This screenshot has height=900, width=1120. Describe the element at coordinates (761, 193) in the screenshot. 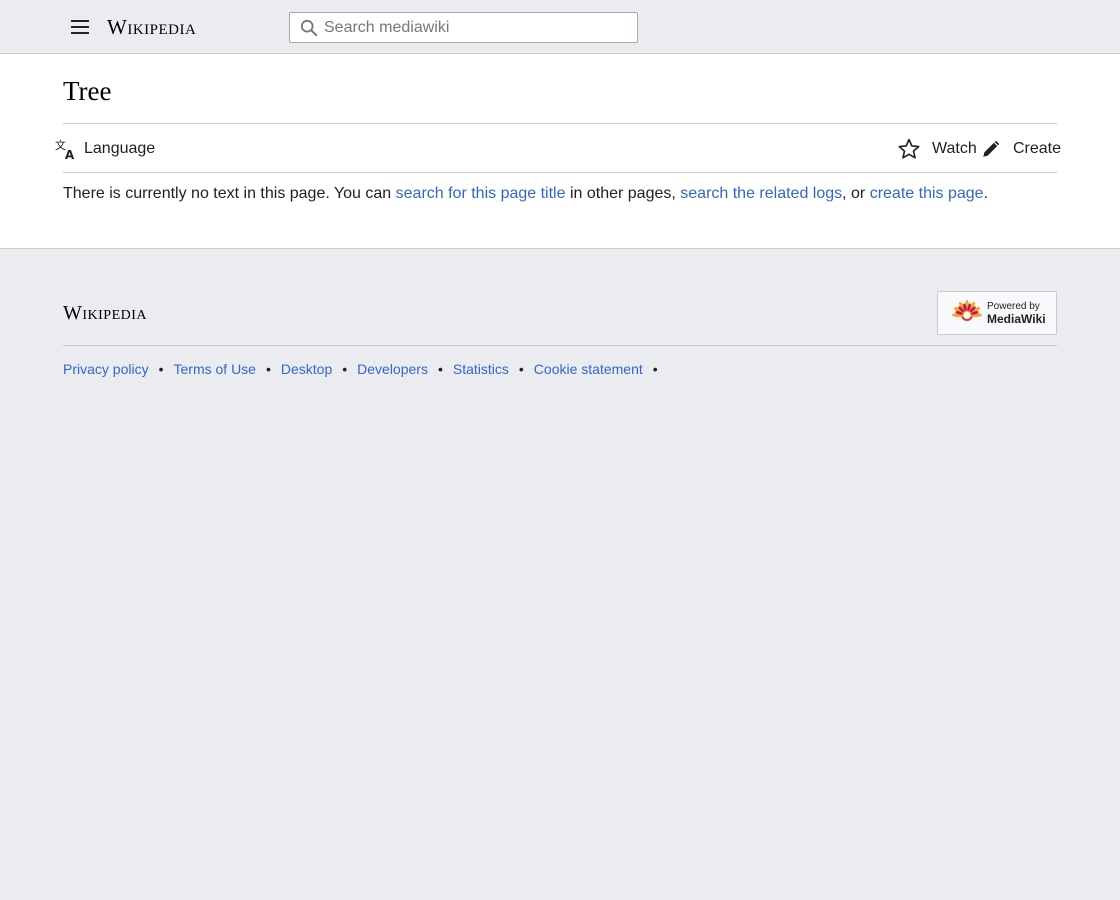

I see `search-related-logs-link: search the related logs` at that location.